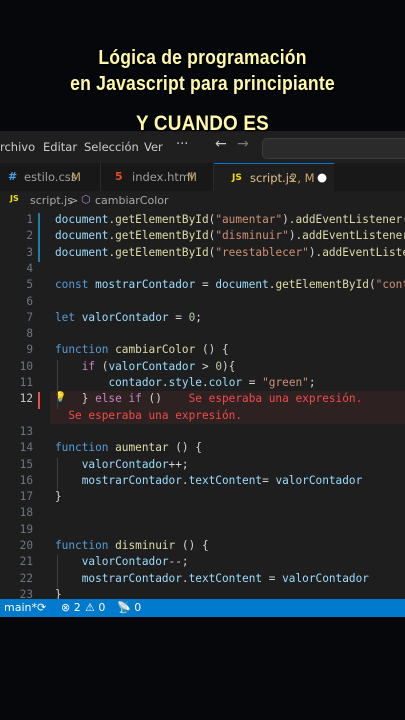  Describe the element at coordinates (20, 607) in the screenshot. I see `branch-indicator: main*` at that location.